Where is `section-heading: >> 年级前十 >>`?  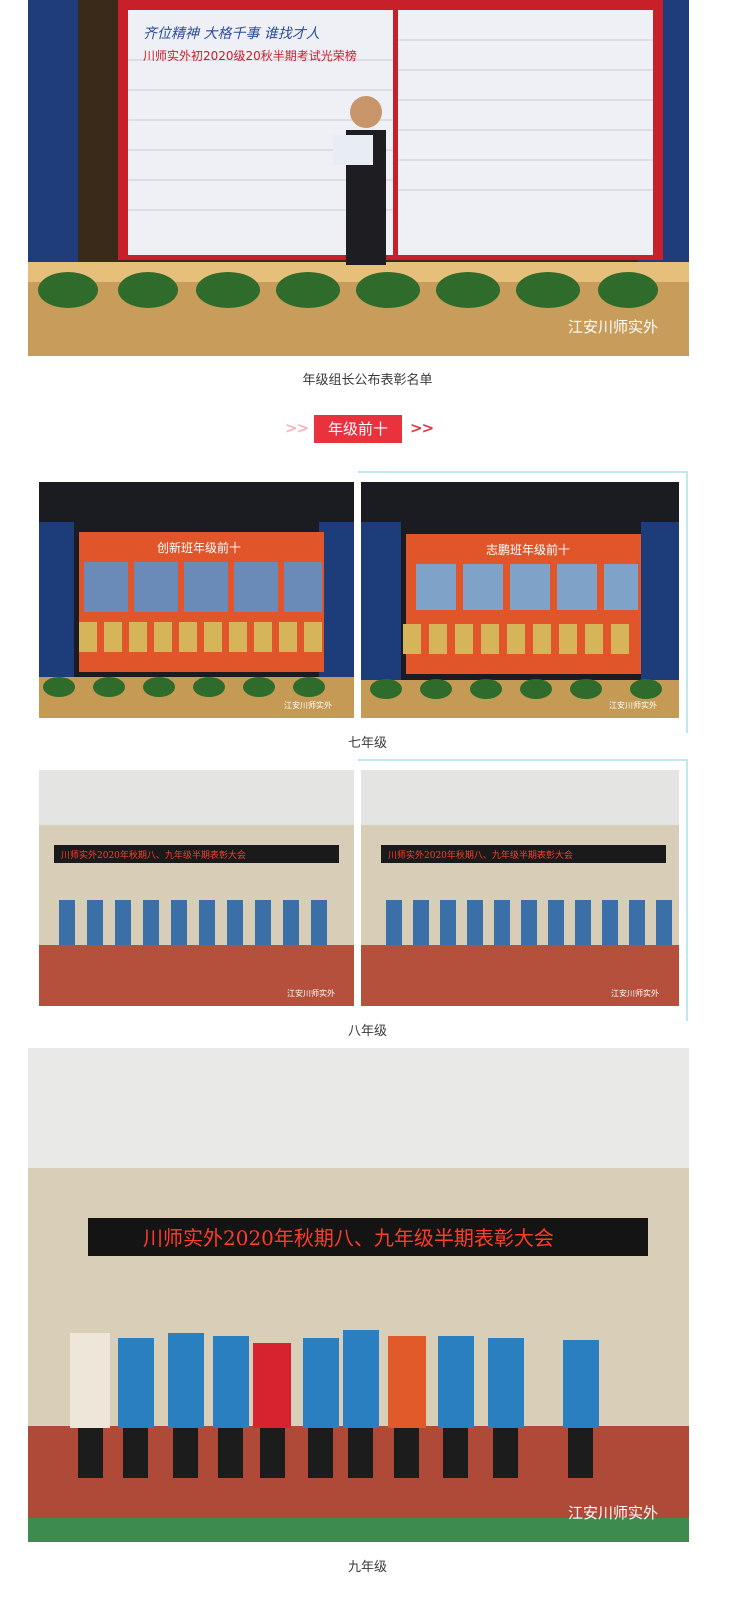
section-heading: >> 年级前十 >> is located at coordinates (367, 430).